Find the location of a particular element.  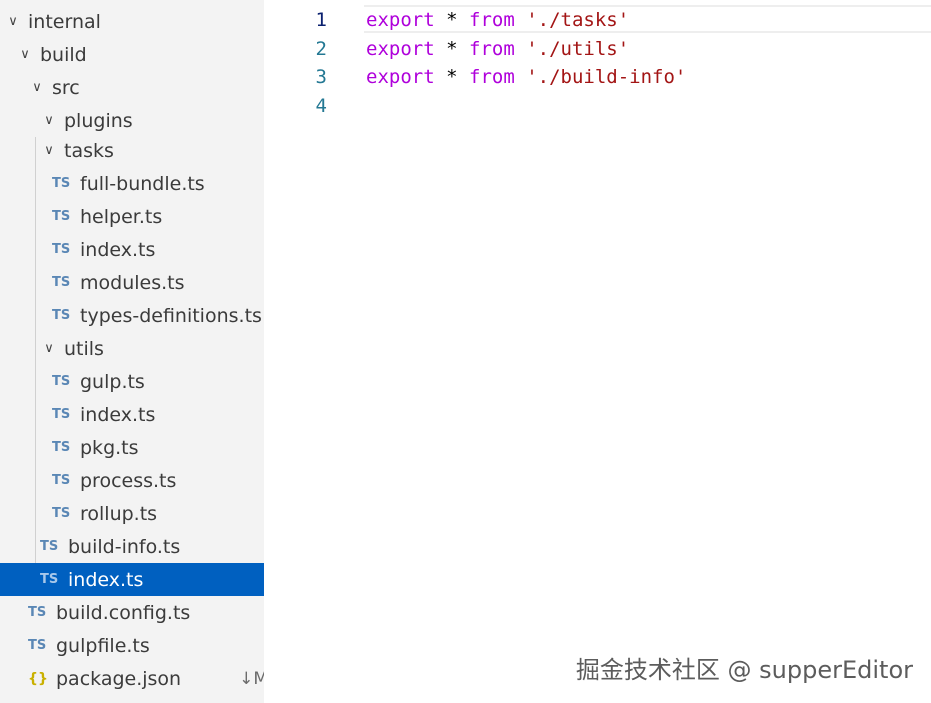

tree-file-src-index-selected: TS index.ts is located at coordinates (132, 579).